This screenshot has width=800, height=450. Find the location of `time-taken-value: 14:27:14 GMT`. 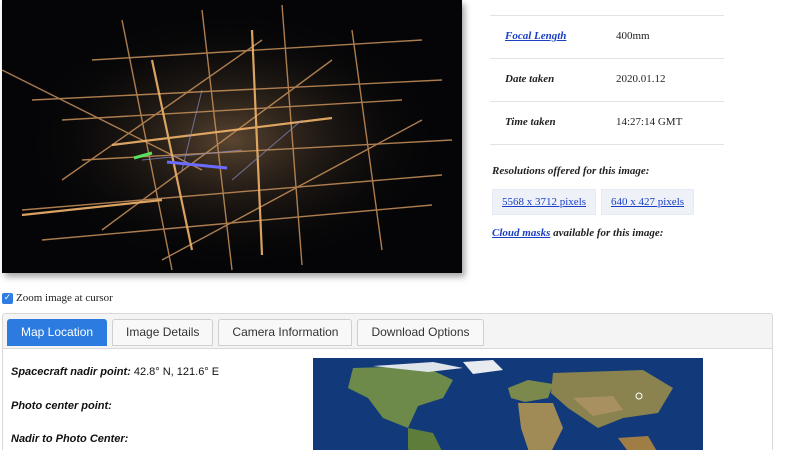

time-taken-value: 14:27:14 GMT is located at coordinates (649, 122).